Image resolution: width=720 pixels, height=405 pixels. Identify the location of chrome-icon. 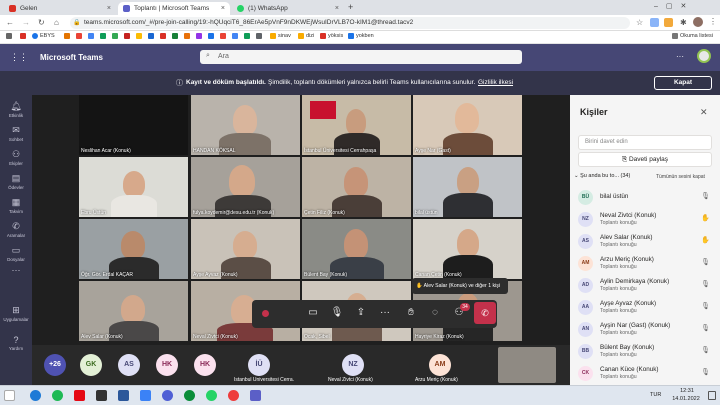
(189, 395).